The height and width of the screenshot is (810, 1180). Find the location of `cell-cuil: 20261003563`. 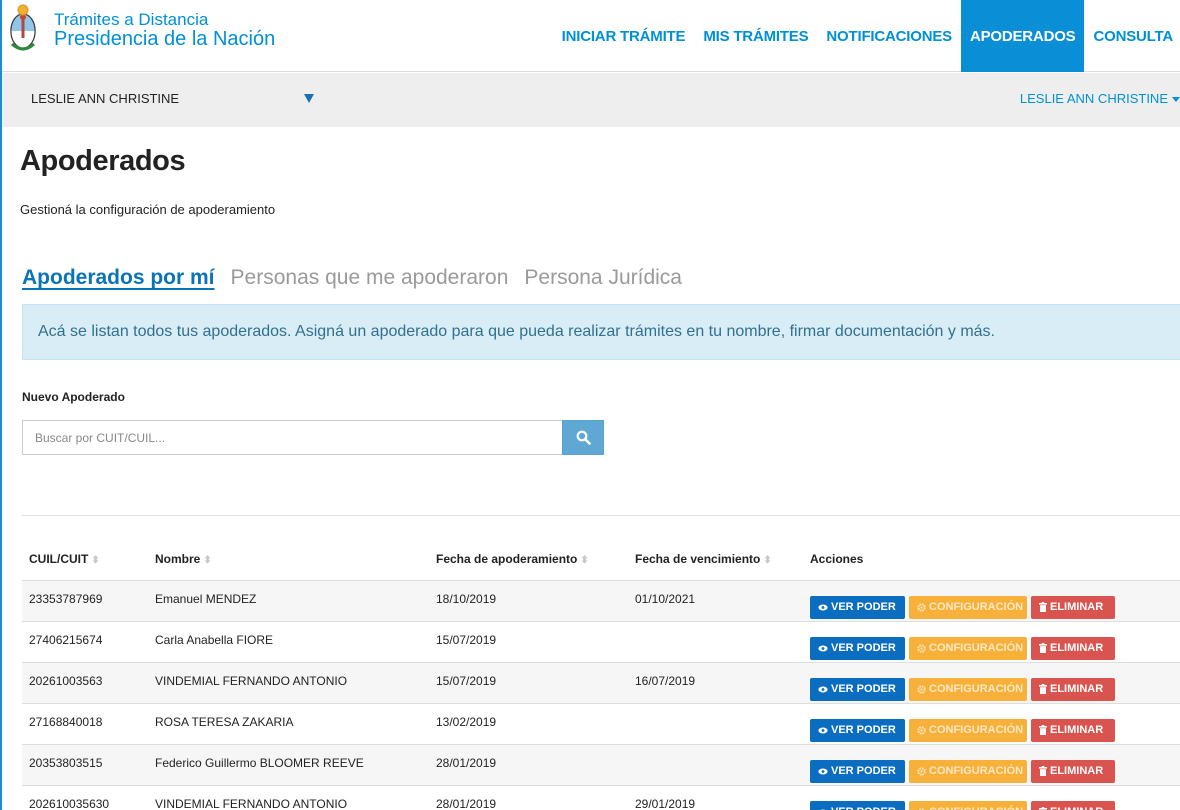

cell-cuil: 20261003563 is located at coordinates (85, 682).